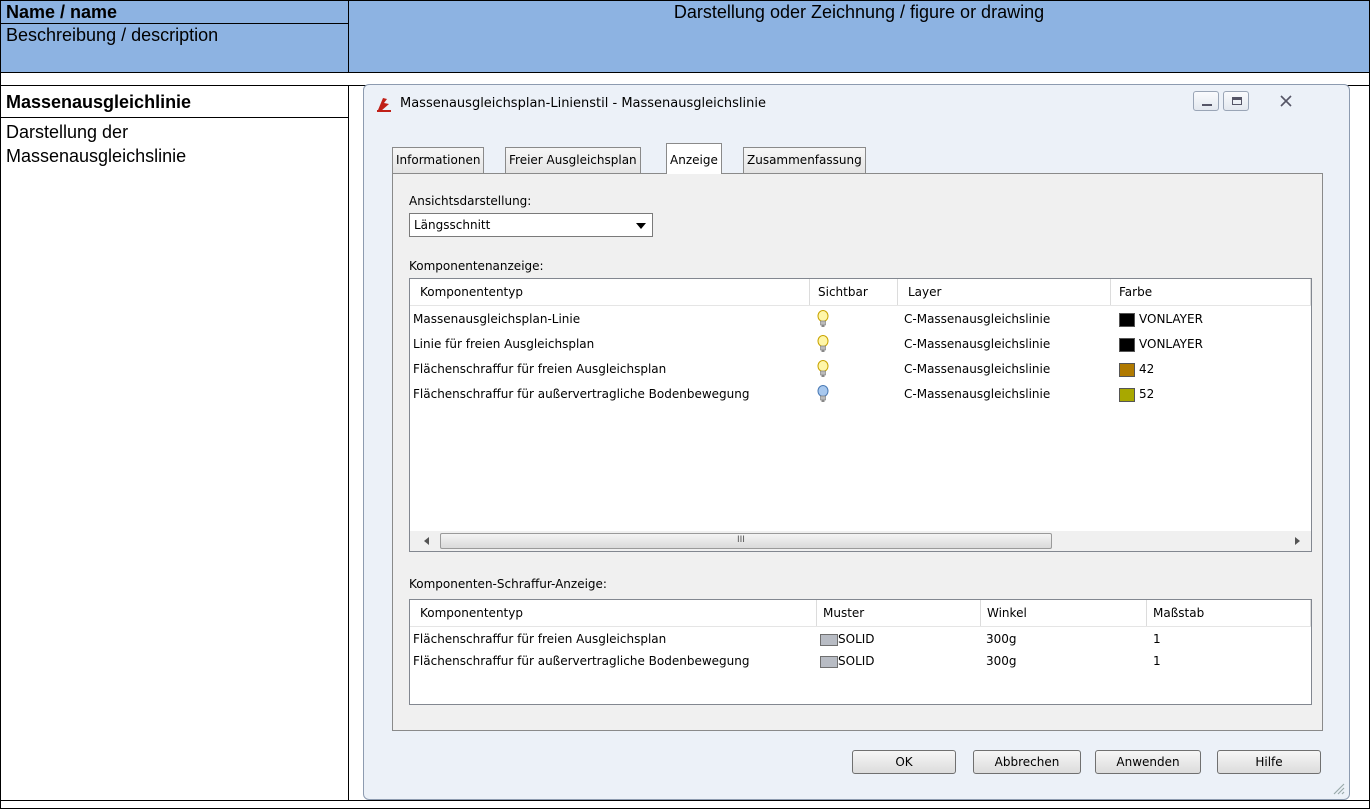 This screenshot has width=1370, height=809. I want to click on tab-zusammenfassung: Zusammenfassung, so click(804, 160).